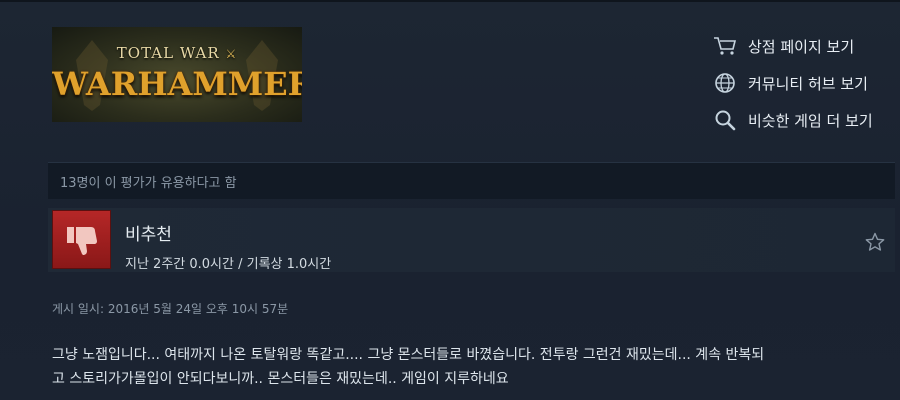 The height and width of the screenshot is (400, 900). I want to click on similar-games-label: 비슷한 게임 더 보기, so click(810, 120).